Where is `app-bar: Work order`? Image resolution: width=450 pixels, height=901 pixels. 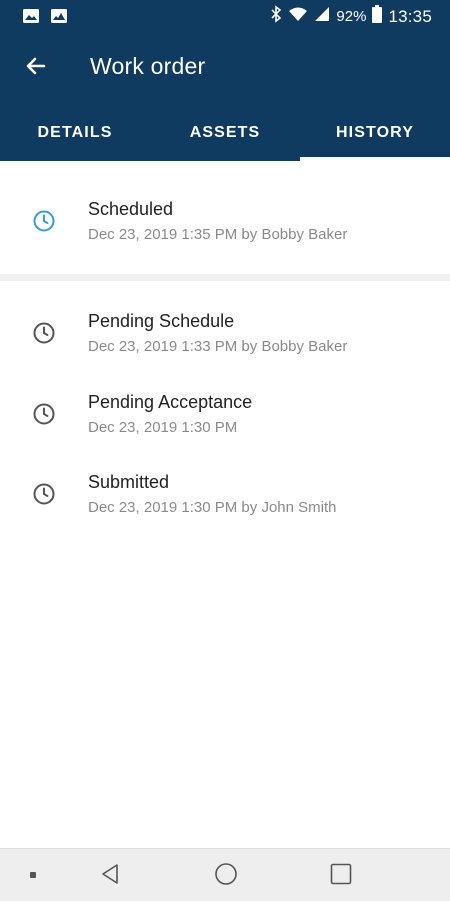
app-bar: Work order is located at coordinates (225, 68).